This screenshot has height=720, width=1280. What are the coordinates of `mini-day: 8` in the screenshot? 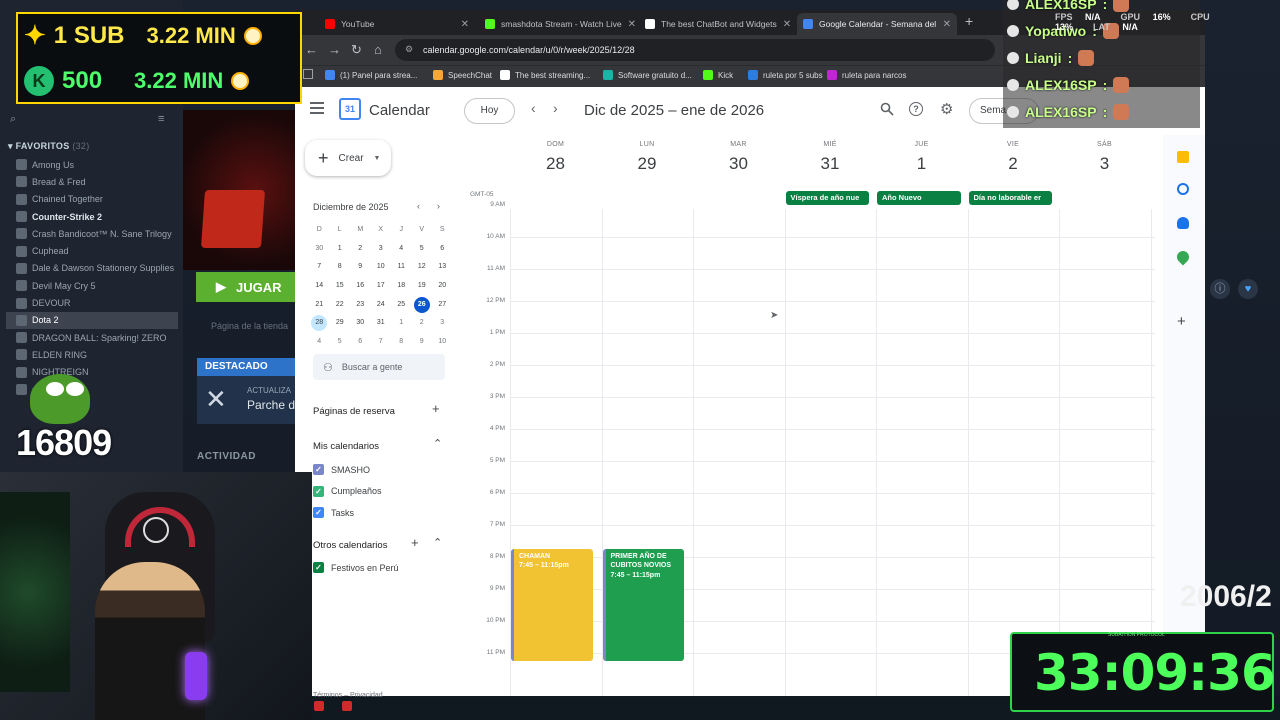 It's located at (401, 342).